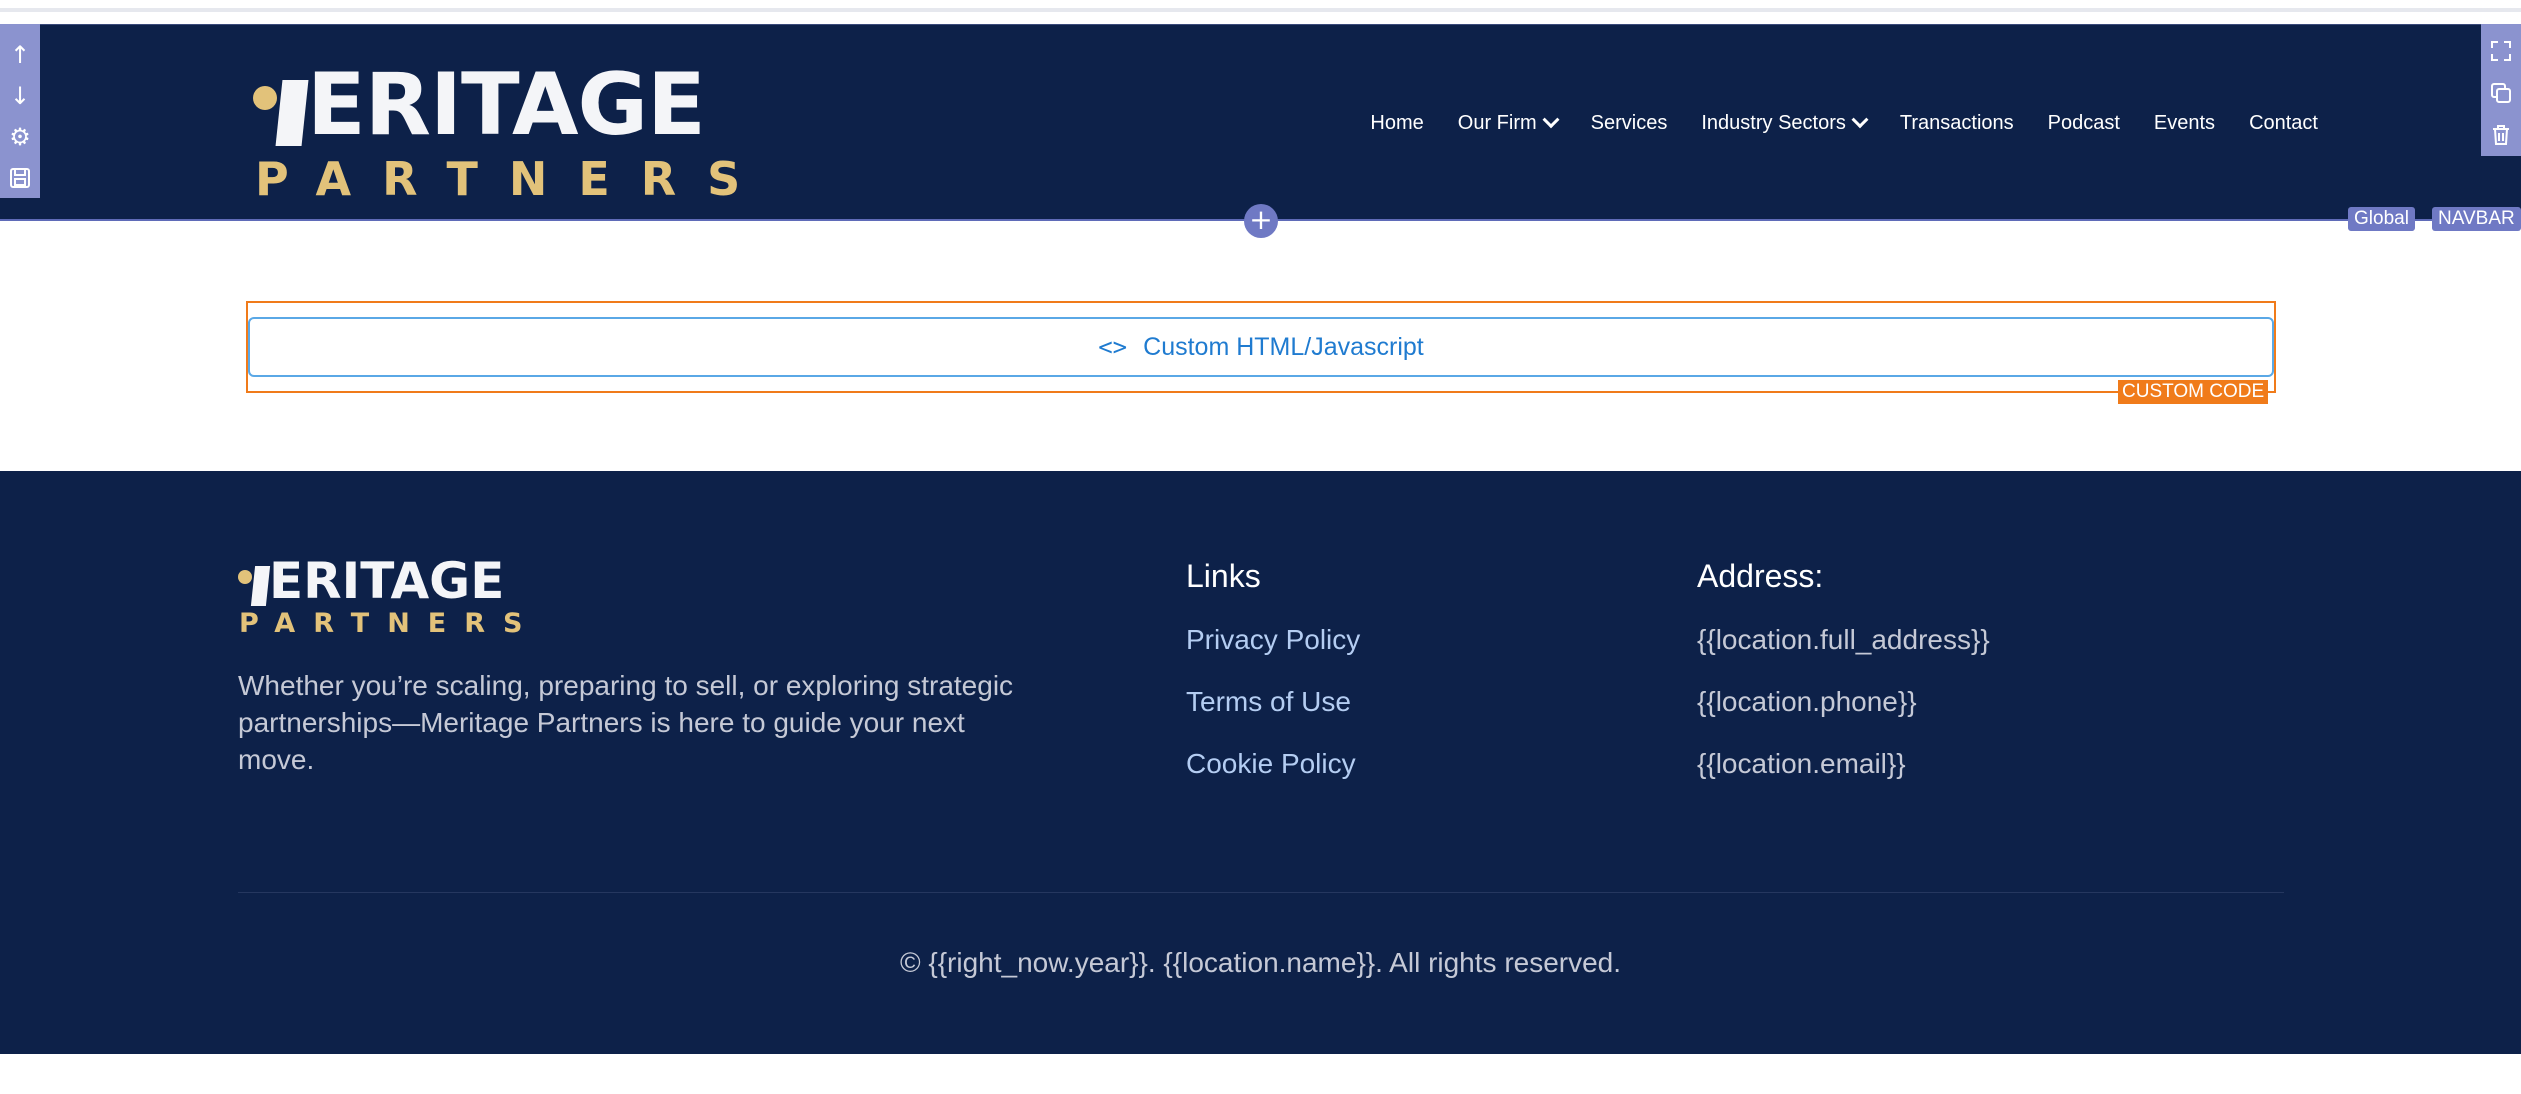  What do you see at coordinates (2476, 219) in the screenshot?
I see `navbar-tag: NAVBAR` at bounding box center [2476, 219].